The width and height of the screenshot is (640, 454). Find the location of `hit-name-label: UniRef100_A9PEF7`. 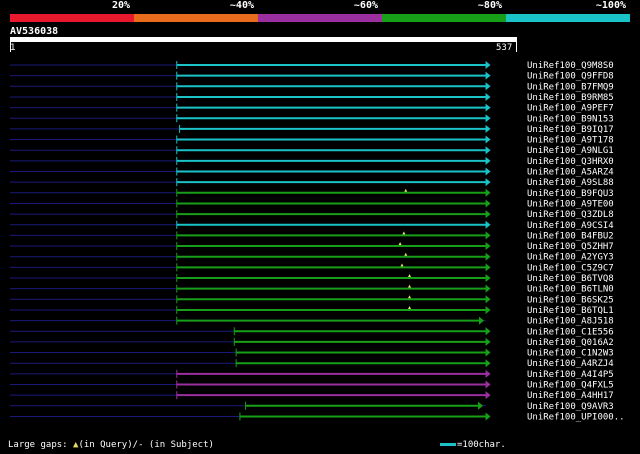

hit-name-label: UniRef100_A9PEF7 is located at coordinates (570, 109).